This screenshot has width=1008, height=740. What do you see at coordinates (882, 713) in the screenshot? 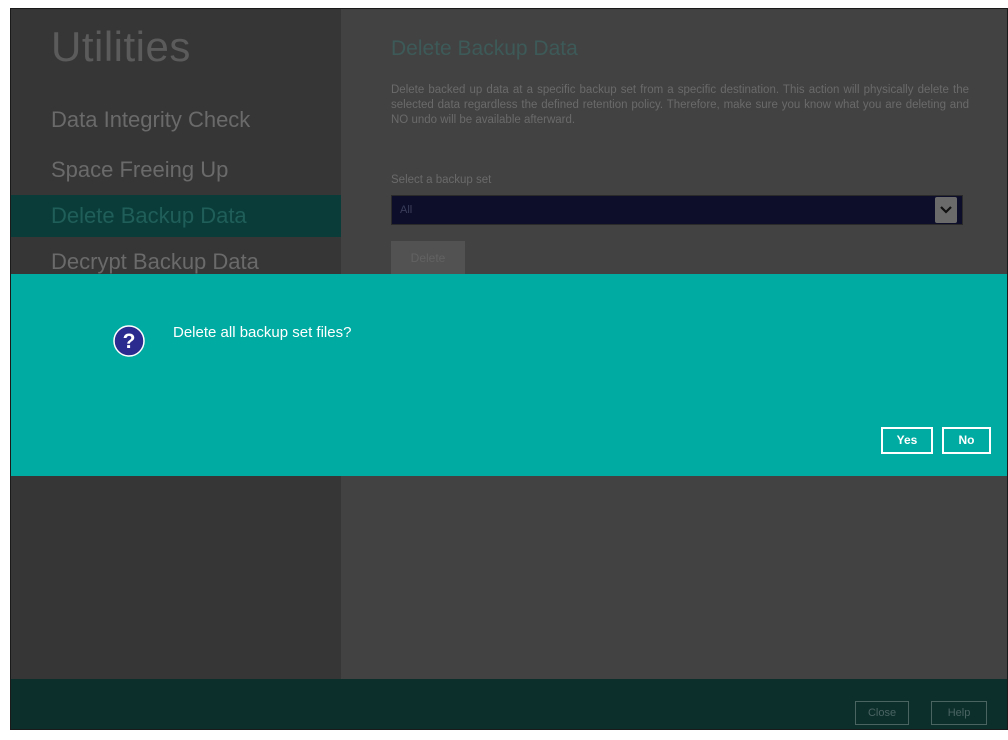
I see `close-button: Close` at bounding box center [882, 713].